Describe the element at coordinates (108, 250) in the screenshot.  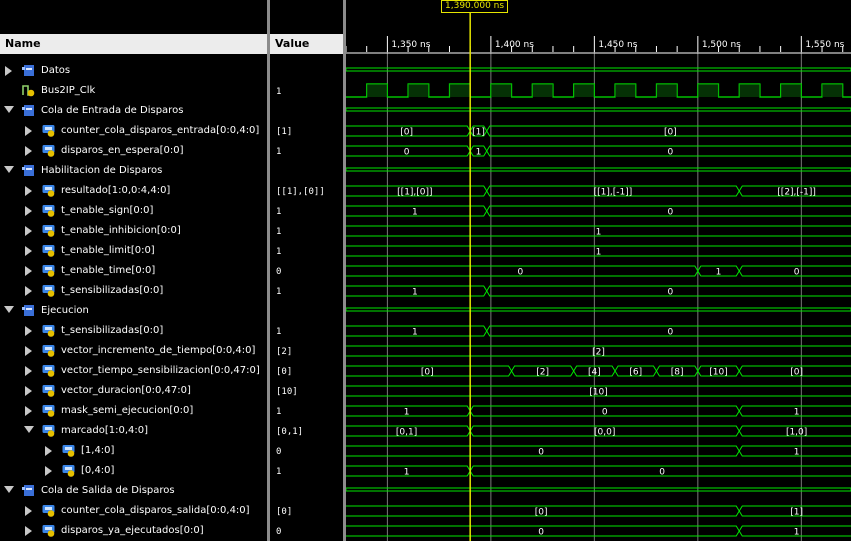
I see `signal-name: t_enable_limit[0:0]` at that location.